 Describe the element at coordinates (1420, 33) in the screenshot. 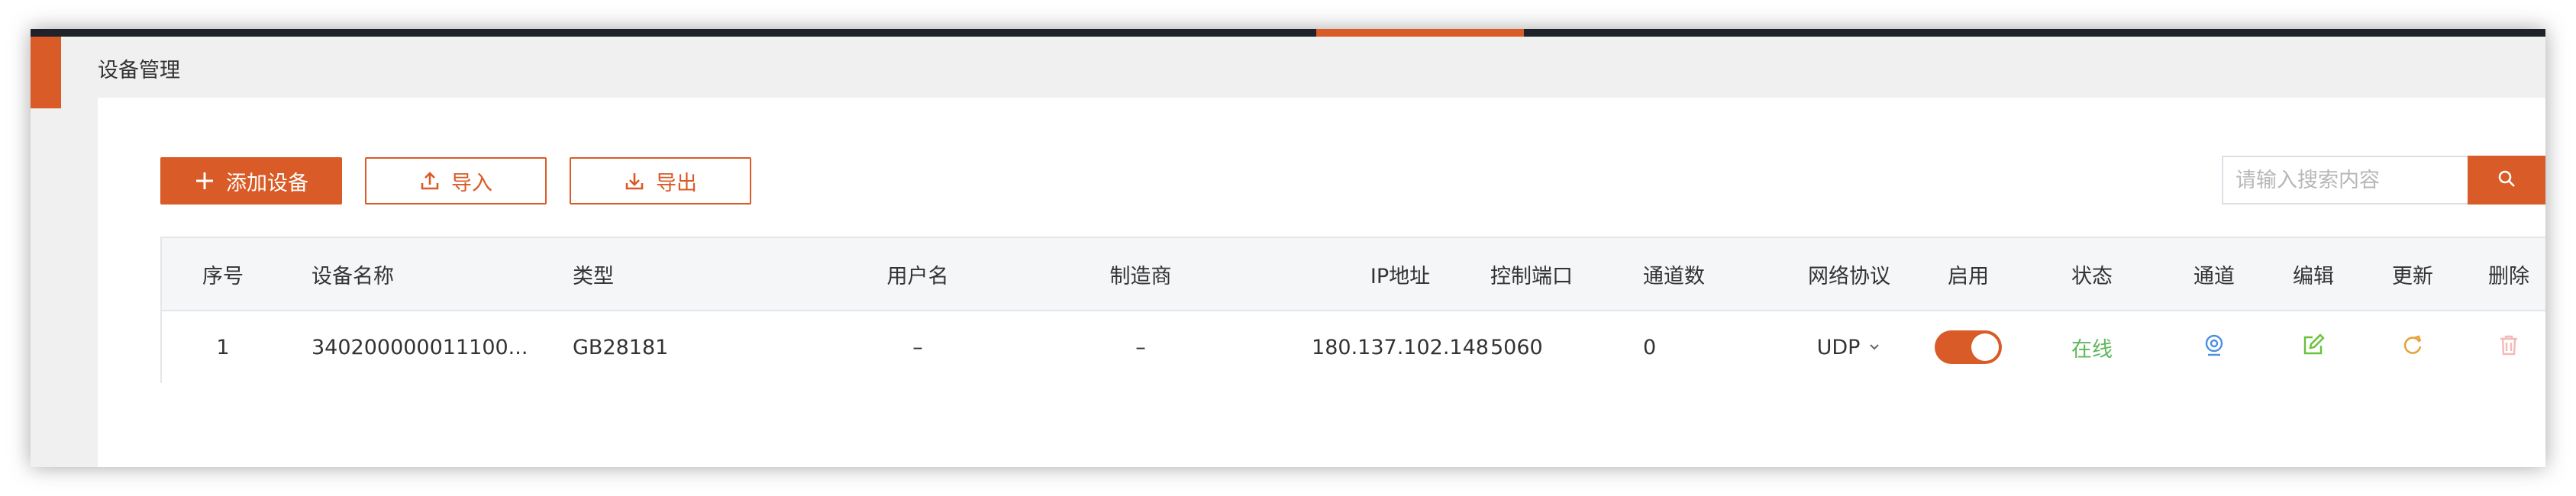

I see `active-tab-indicator` at that location.